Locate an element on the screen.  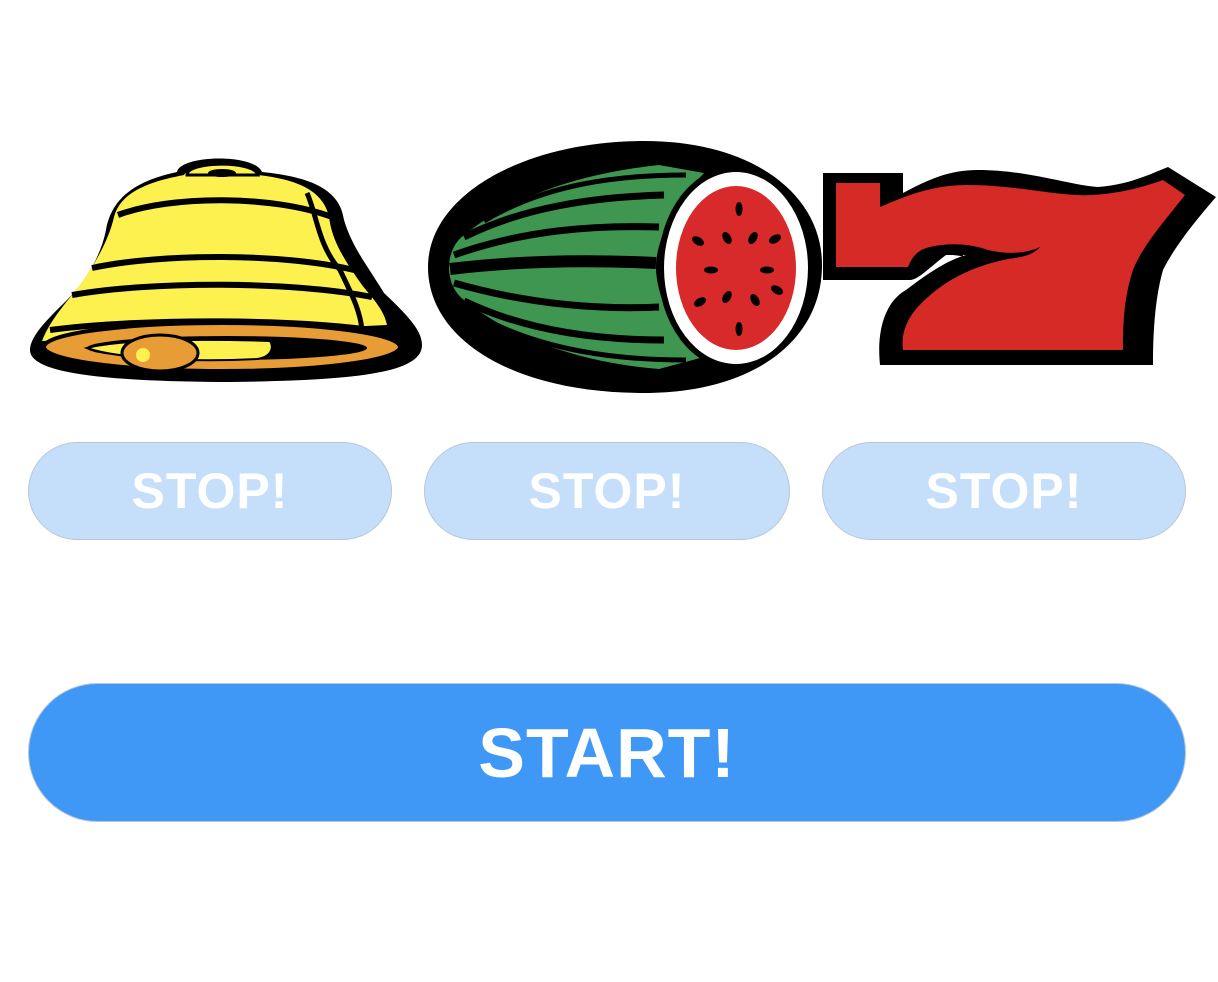
watermelon-icon is located at coordinates (625, 267).